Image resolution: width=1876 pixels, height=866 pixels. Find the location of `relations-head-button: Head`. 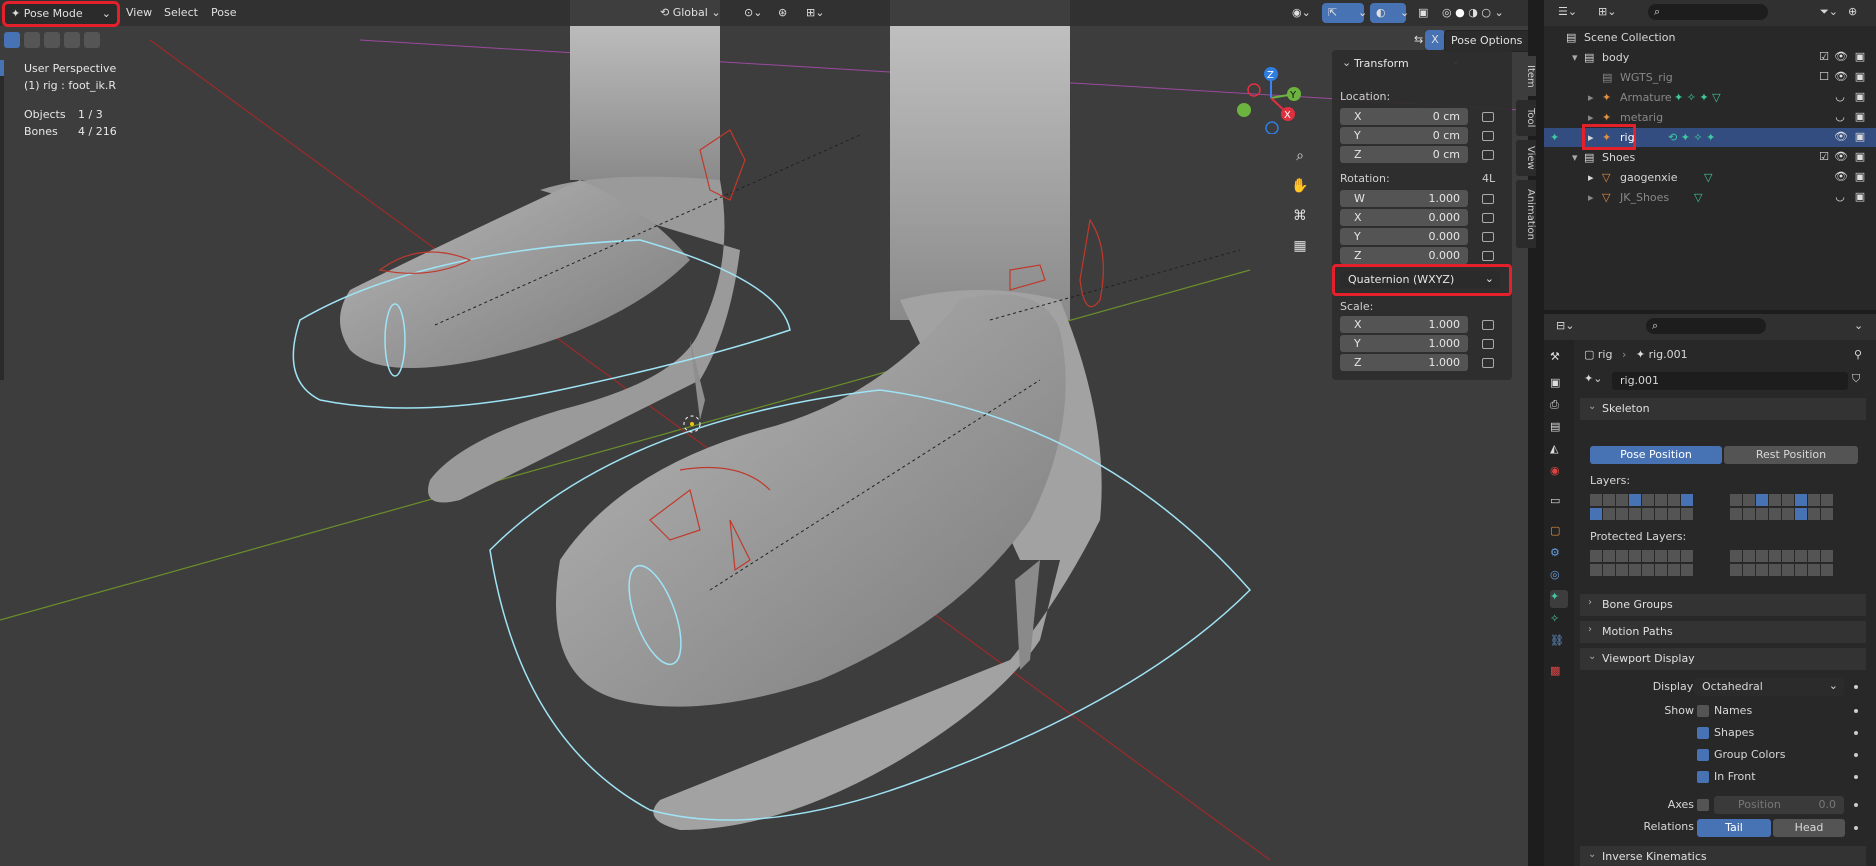

relations-head-button: Head is located at coordinates (1809, 828).